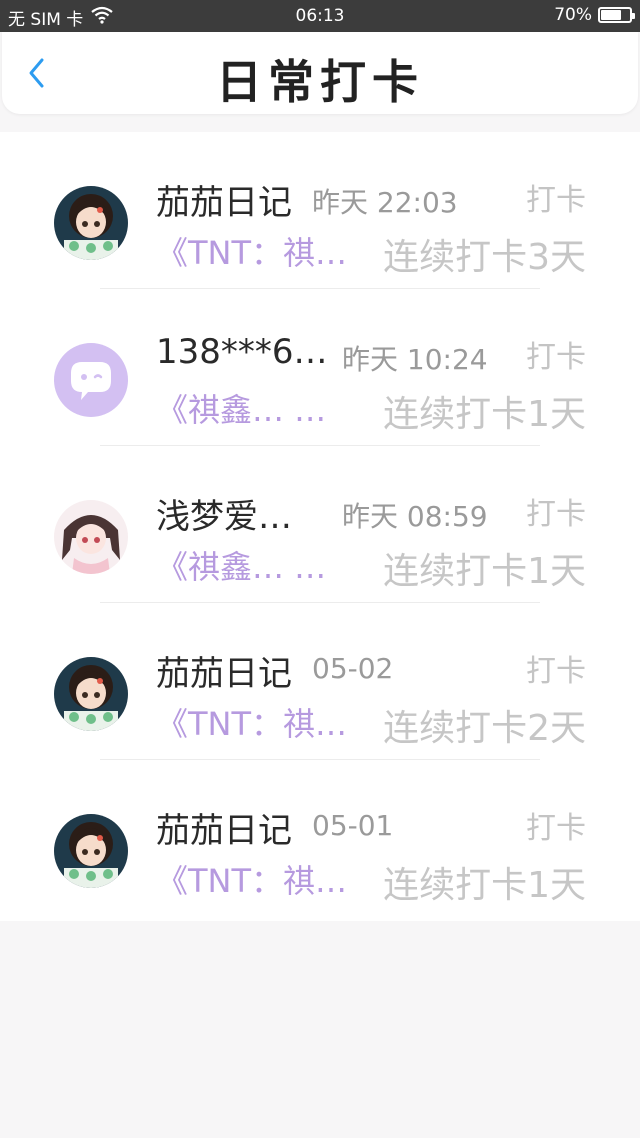 The image size is (640, 1138). I want to click on row-top: 茄茄日记 昨天 22:03 打卡, so click(371, 199).